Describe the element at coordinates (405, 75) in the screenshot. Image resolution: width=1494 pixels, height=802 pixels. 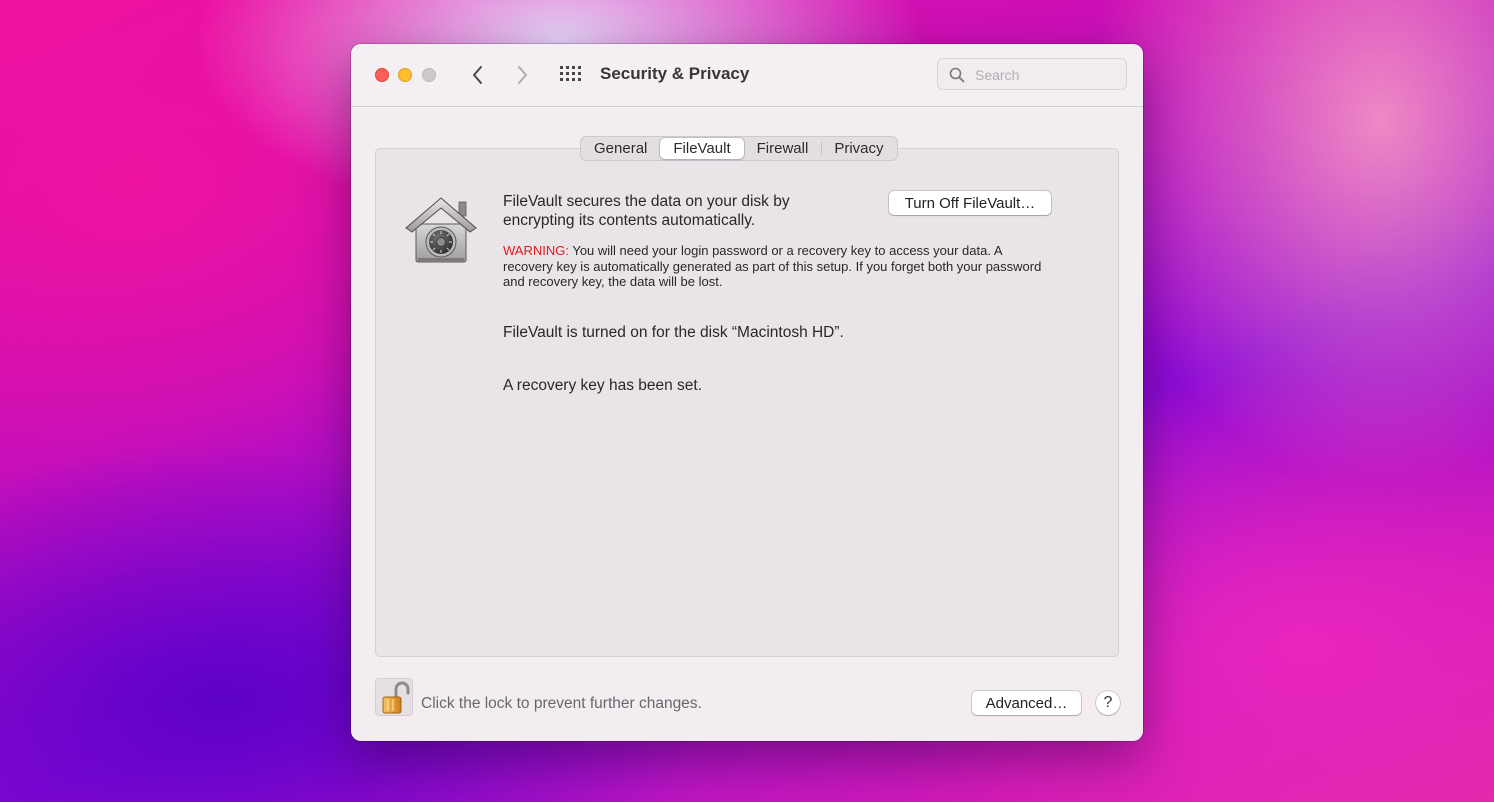
I see `minimize-button` at that location.